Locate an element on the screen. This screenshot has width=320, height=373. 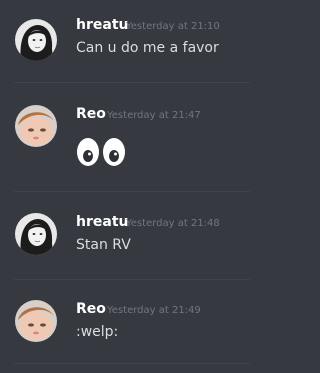
message-timestamp: Yesterday at 21:47 is located at coordinates (154, 115).